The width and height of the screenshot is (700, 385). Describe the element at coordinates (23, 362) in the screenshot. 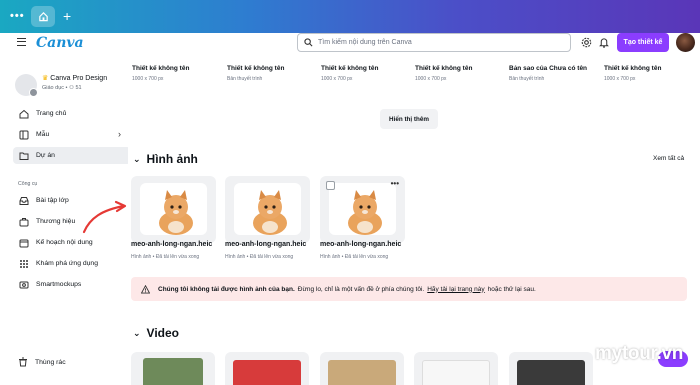

I see `trash-icon` at that location.